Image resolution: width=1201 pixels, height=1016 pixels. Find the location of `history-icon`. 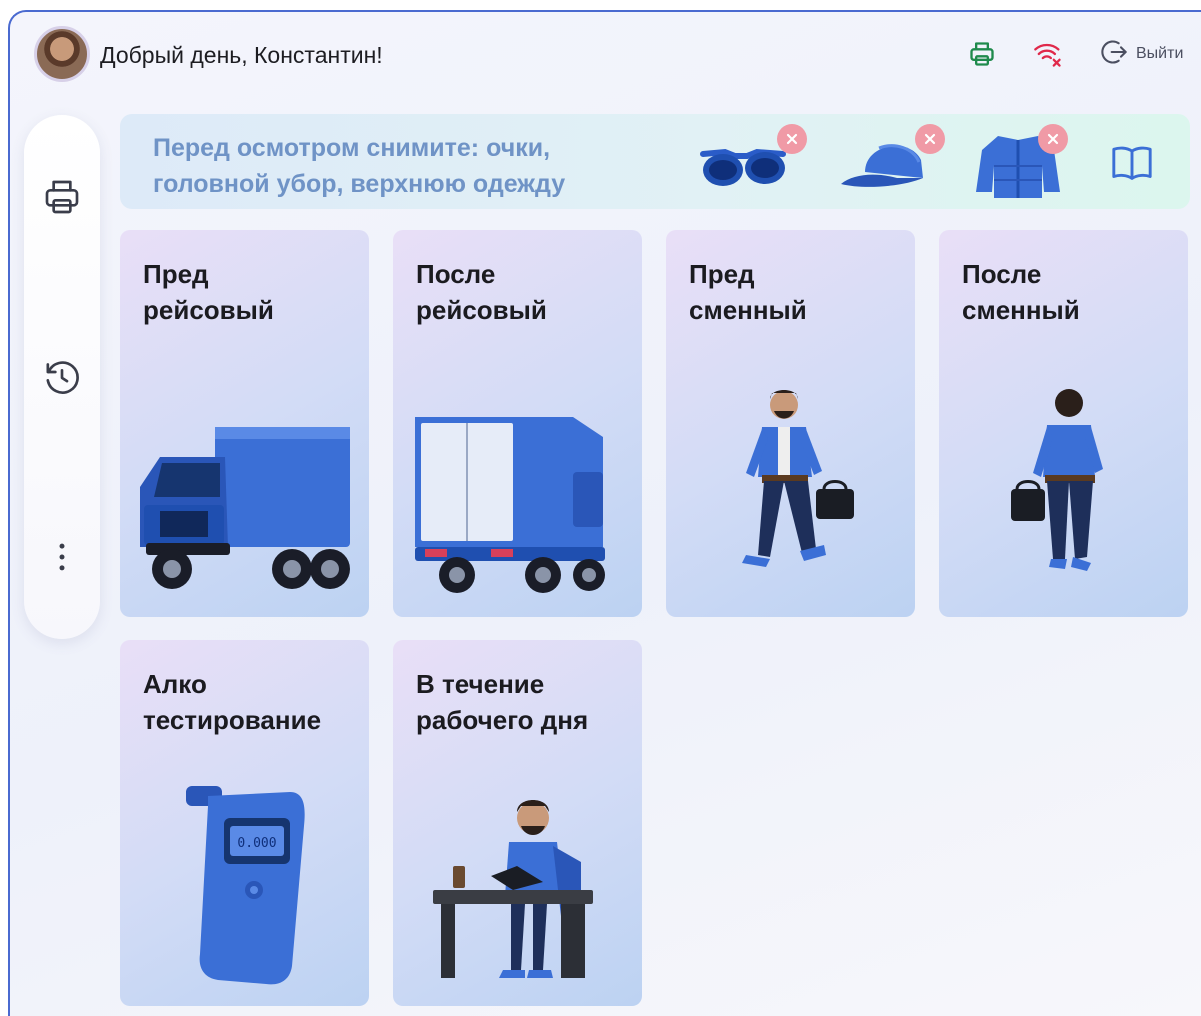

history-icon is located at coordinates (62, 377).